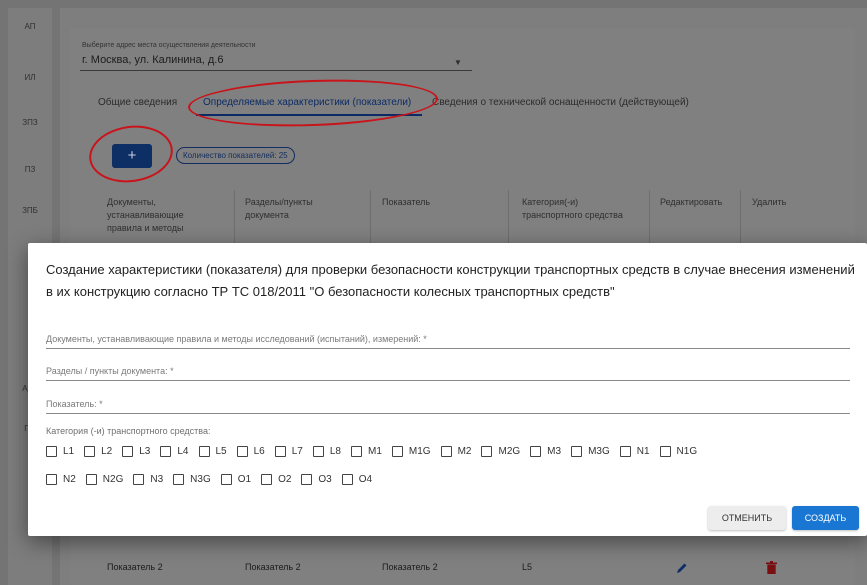 The width and height of the screenshot is (867, 585). Describe the element at coordinates (30, 169) in the screenshot. I see `sidebar-item-pz: ПЗ` at that location.